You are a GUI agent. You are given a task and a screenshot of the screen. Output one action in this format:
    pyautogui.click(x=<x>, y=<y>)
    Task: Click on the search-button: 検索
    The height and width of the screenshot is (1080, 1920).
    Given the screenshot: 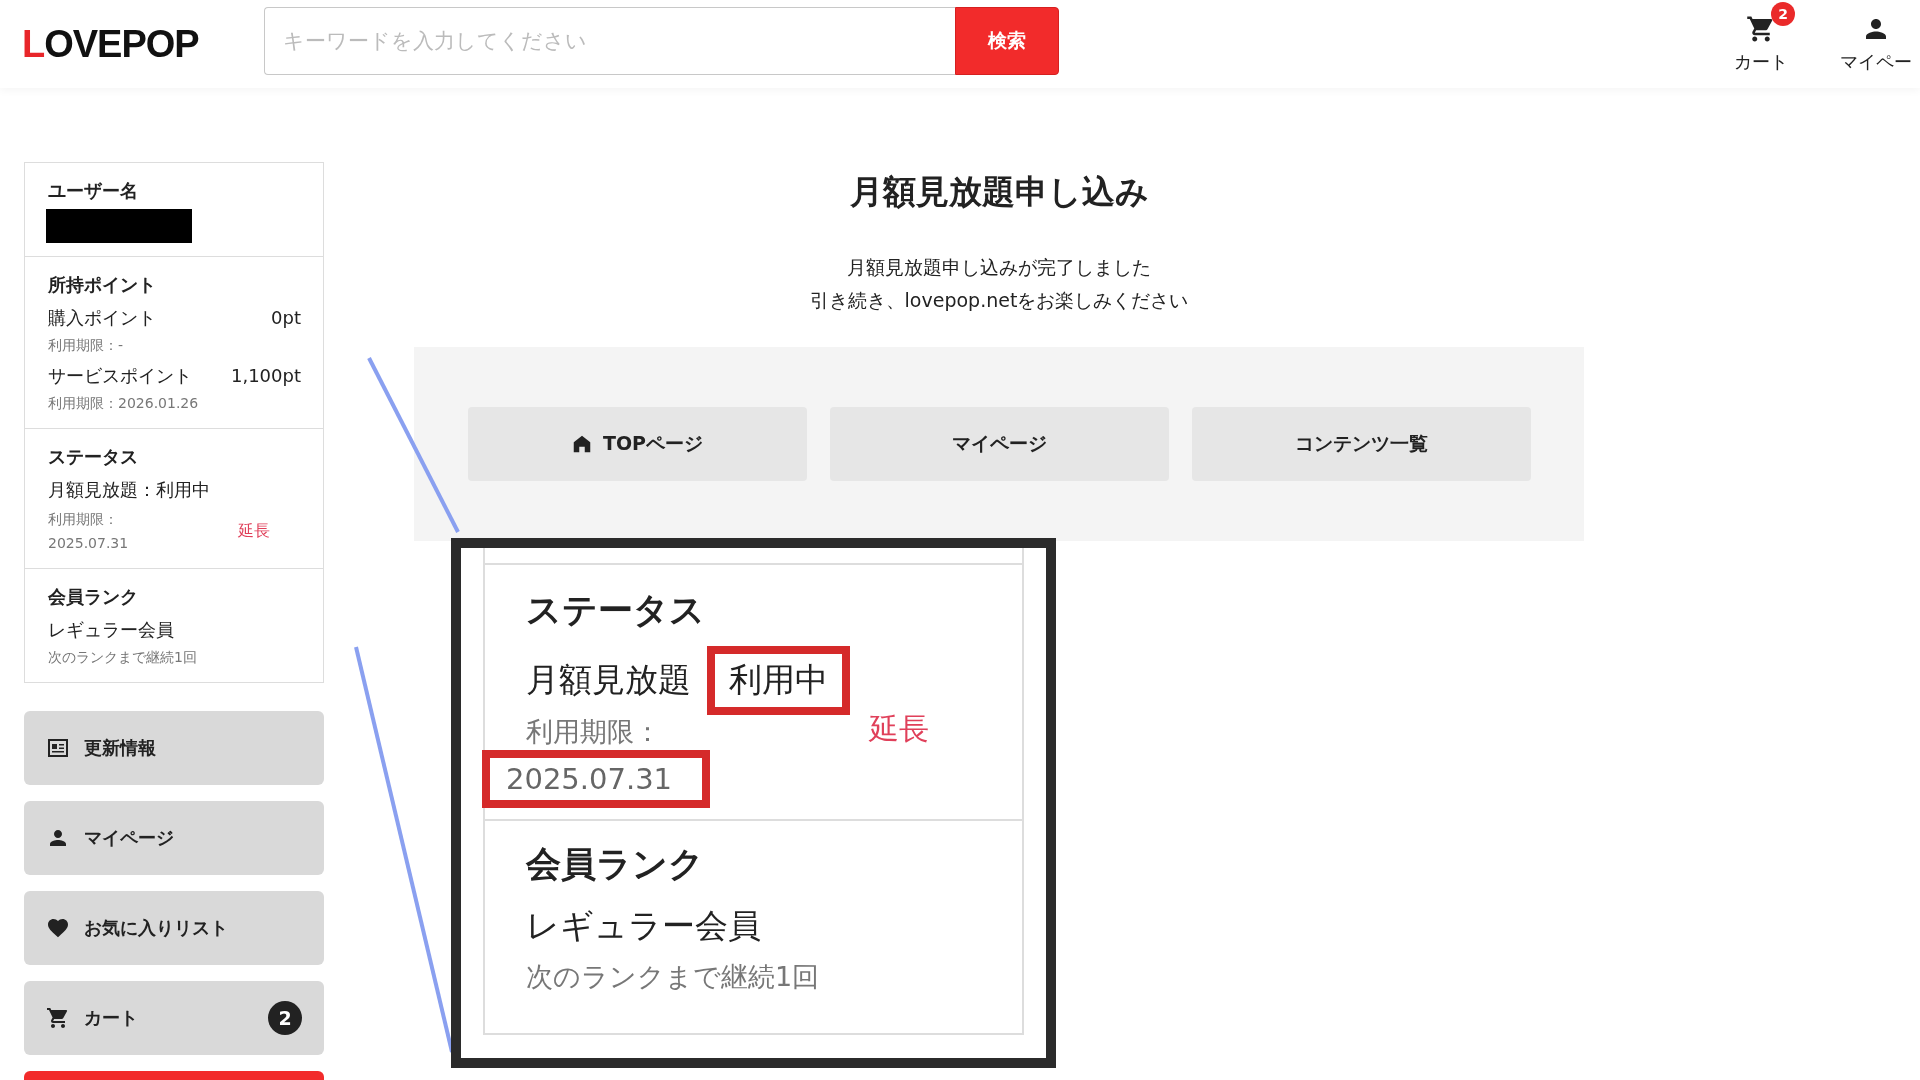 What is the action you would take?
    pyautogui.click(x=1007, y=40)
    